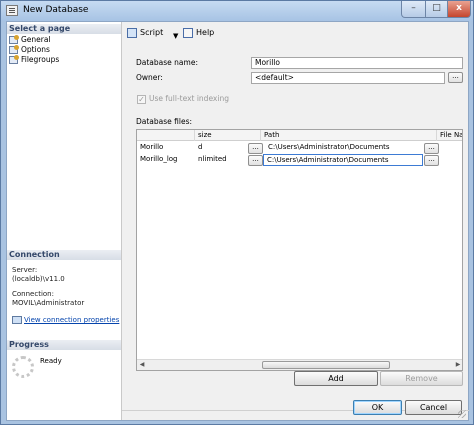 This screenshot has width=474, height=425. Describe the element at coordinates (462, 414) in the screenshot. I see `resize-grip-icon` at that location.